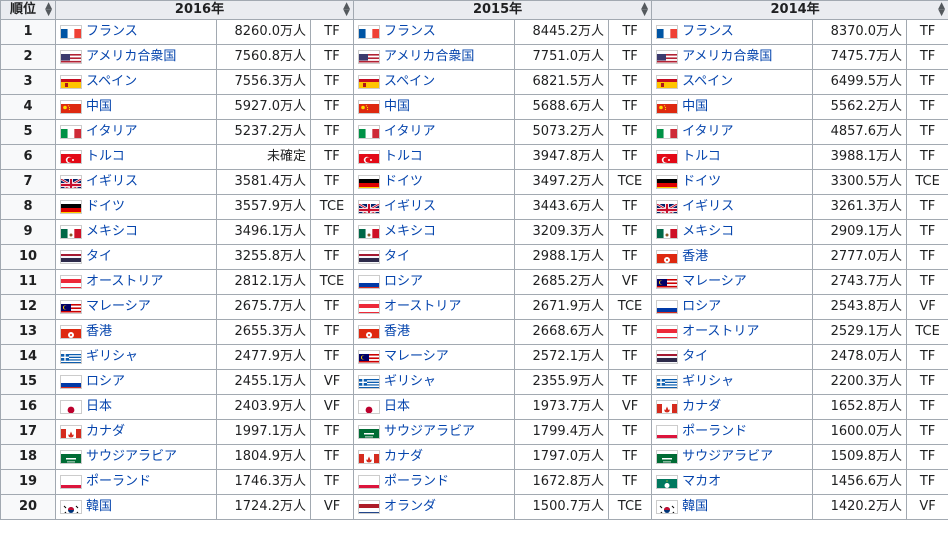 This screenshot has height=546, width=948. I want to click on rank-cell: 8, so click(28, 207).